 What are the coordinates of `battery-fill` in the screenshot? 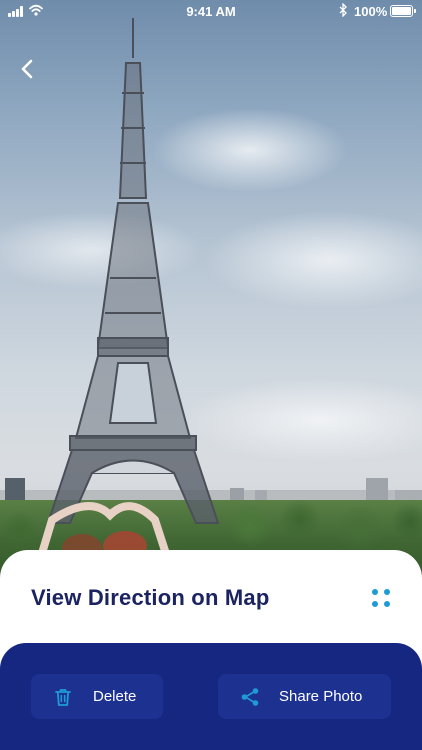 It's located at (401, 11).